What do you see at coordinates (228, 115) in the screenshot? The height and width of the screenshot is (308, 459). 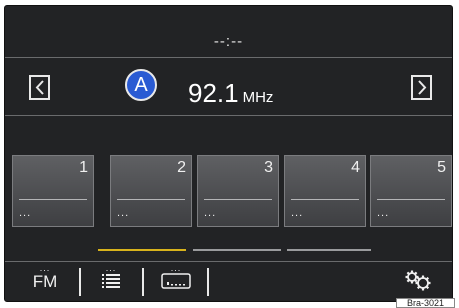 I see `tuner-divider` at bounding box center [228, 115].